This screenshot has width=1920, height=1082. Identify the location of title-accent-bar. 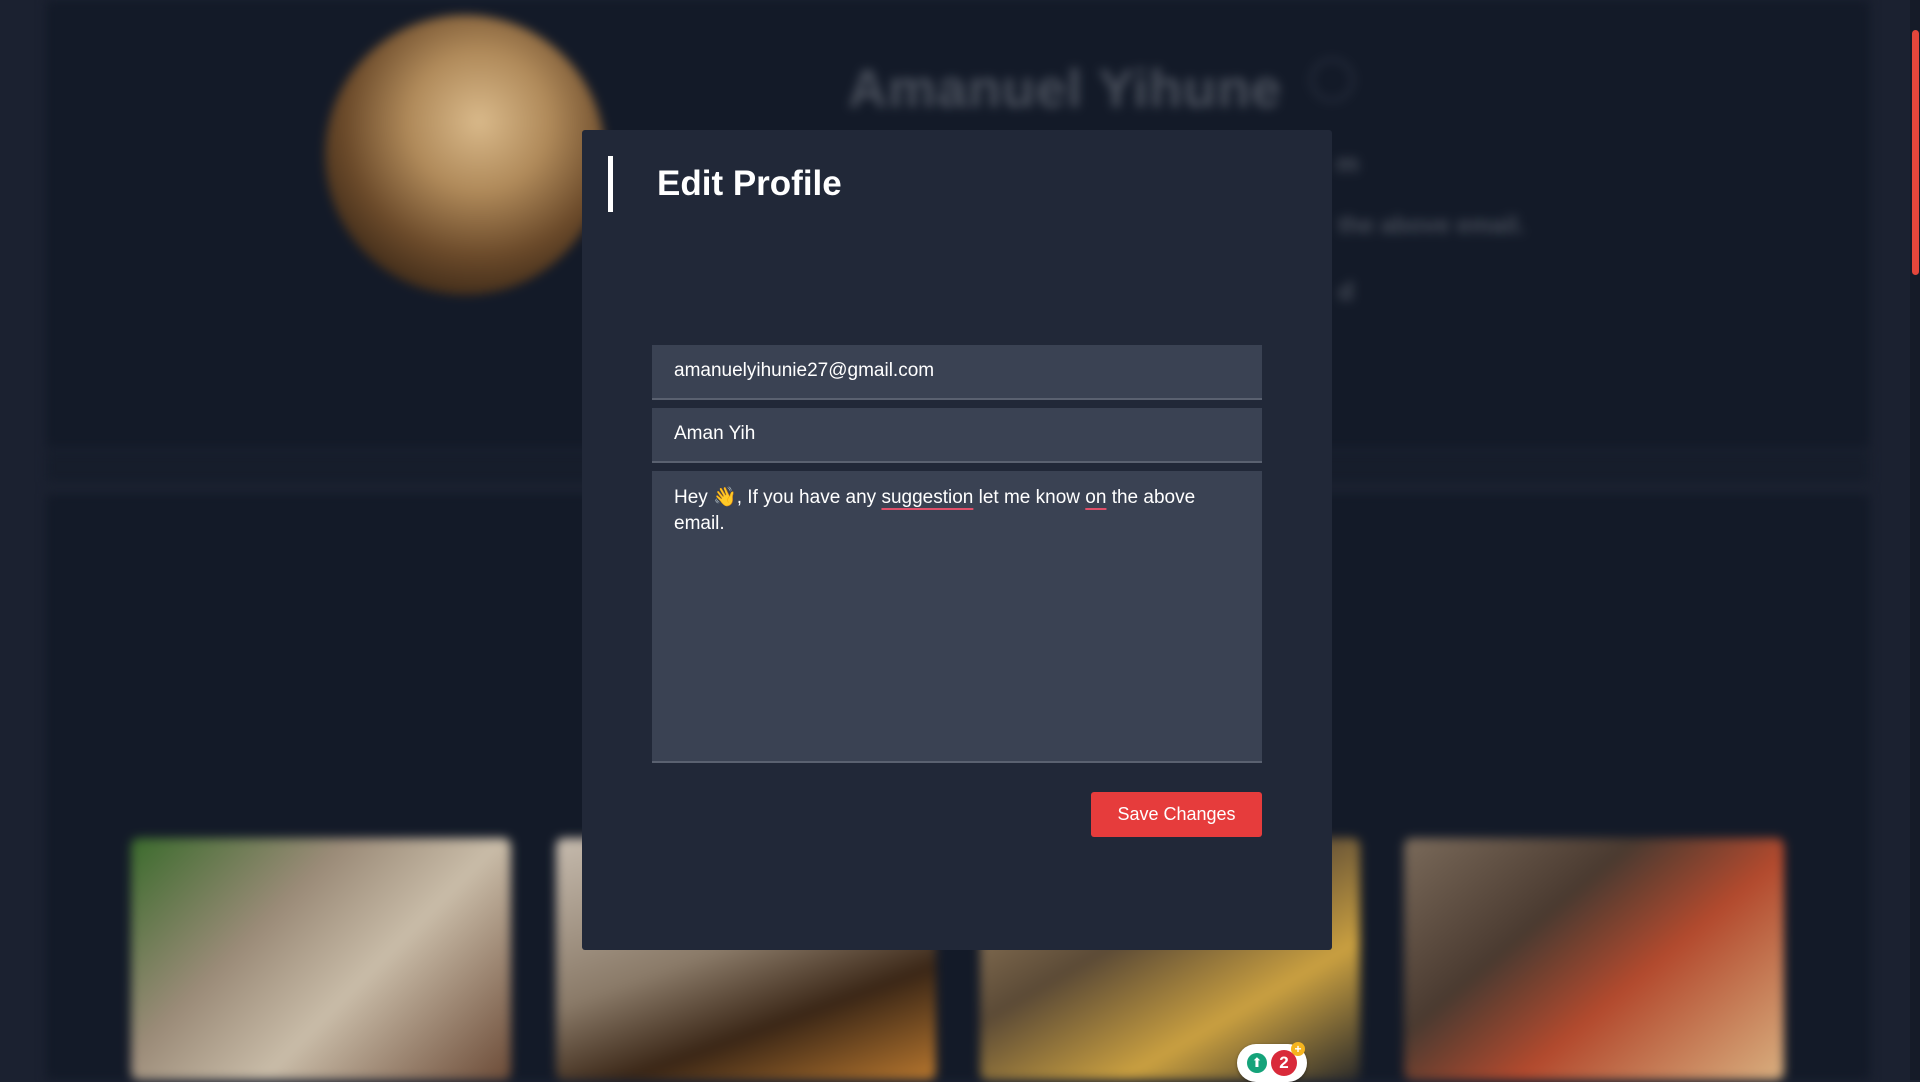
(610, 184).